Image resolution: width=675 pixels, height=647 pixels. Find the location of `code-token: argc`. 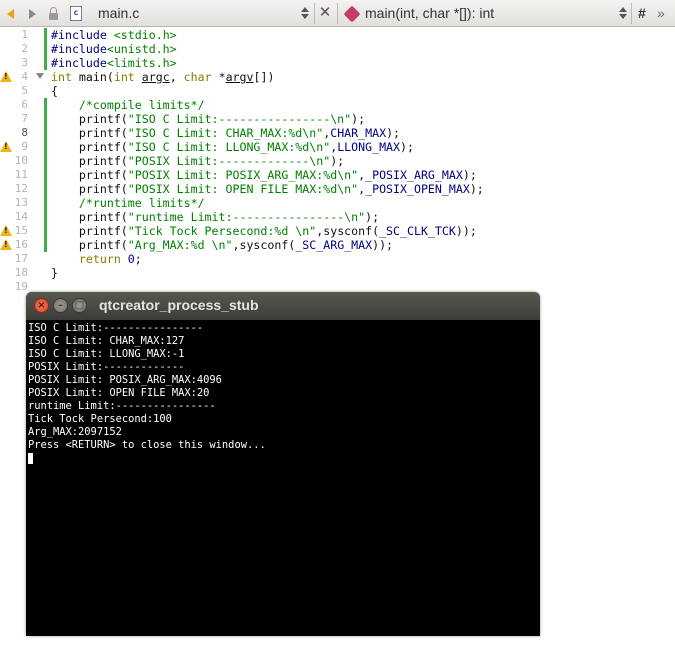

code-token: argc is located at coordinates (155, 77).